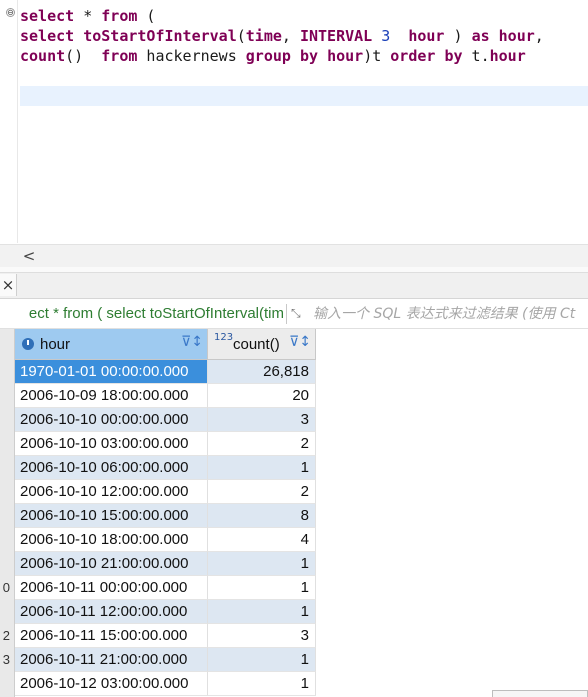 This screenshot has height=697, width=588. Describe the element at coordinates (111, 468) in the screenshot. I see `cell-hour: 2006-10-10 06:00:00.000` at that location.